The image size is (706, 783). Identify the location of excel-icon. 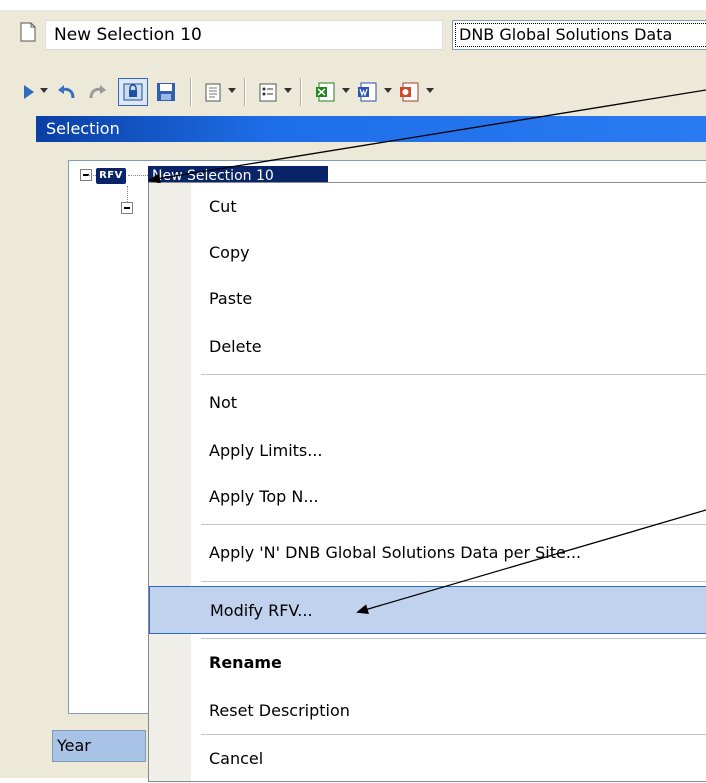
(325, 92).